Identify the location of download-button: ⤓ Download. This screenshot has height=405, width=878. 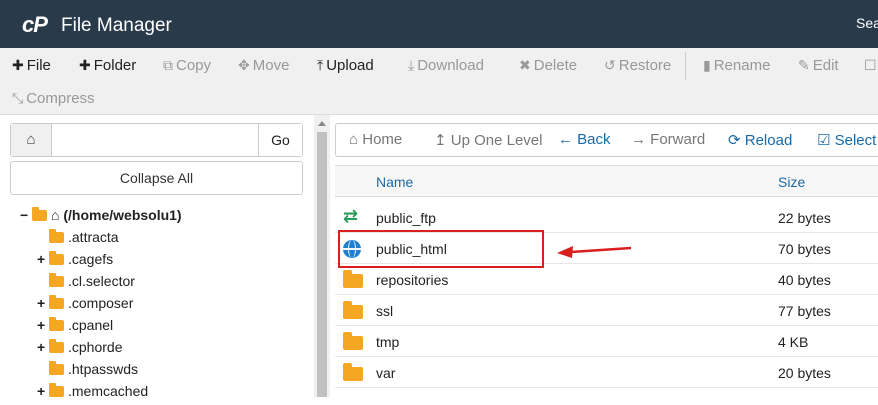
(446, 65).